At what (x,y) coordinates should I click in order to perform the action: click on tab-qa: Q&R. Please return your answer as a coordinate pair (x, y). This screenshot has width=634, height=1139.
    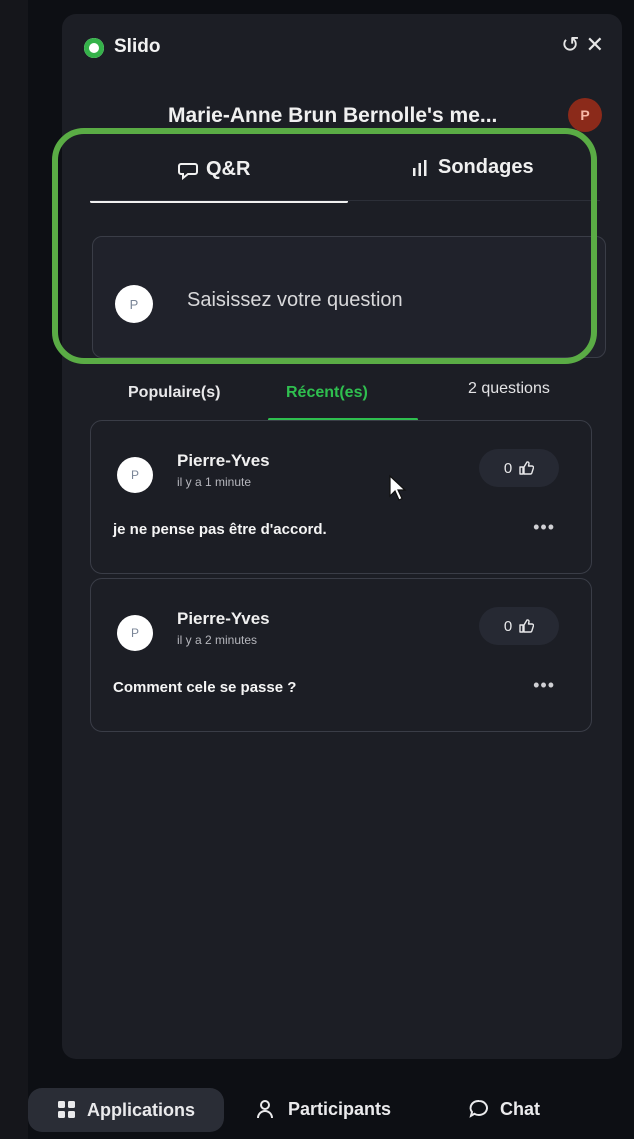
    Looking at the image, I should click on (214, 169).